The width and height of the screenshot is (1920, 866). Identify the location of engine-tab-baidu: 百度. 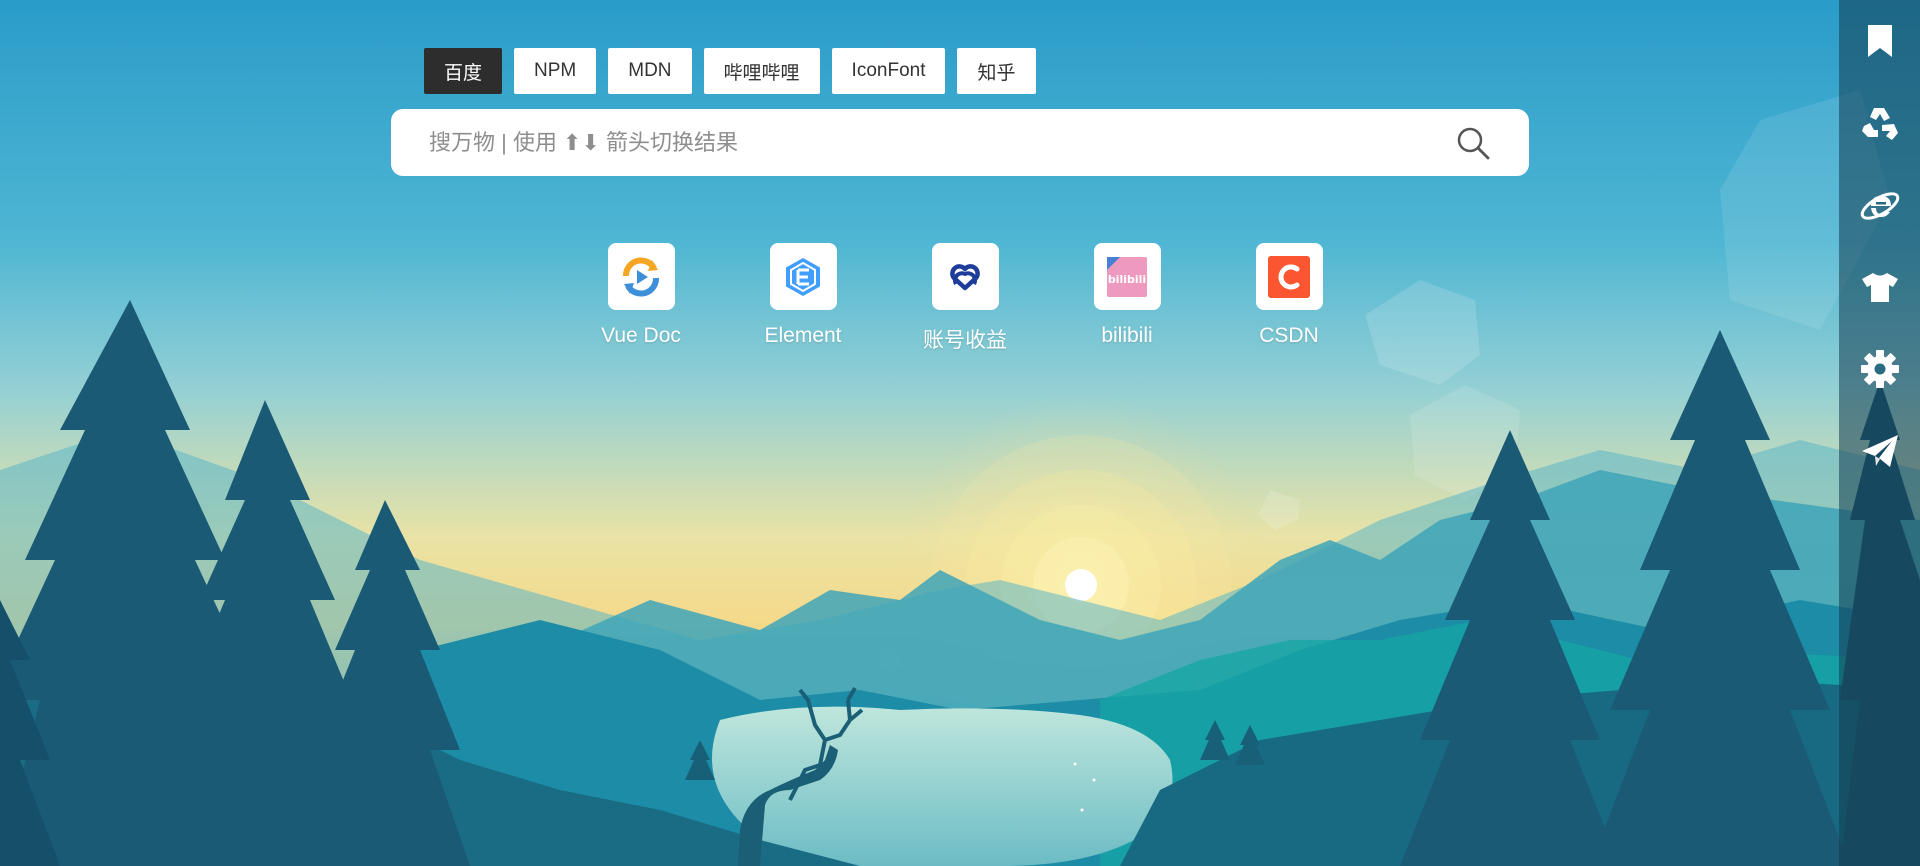
(463, 71).